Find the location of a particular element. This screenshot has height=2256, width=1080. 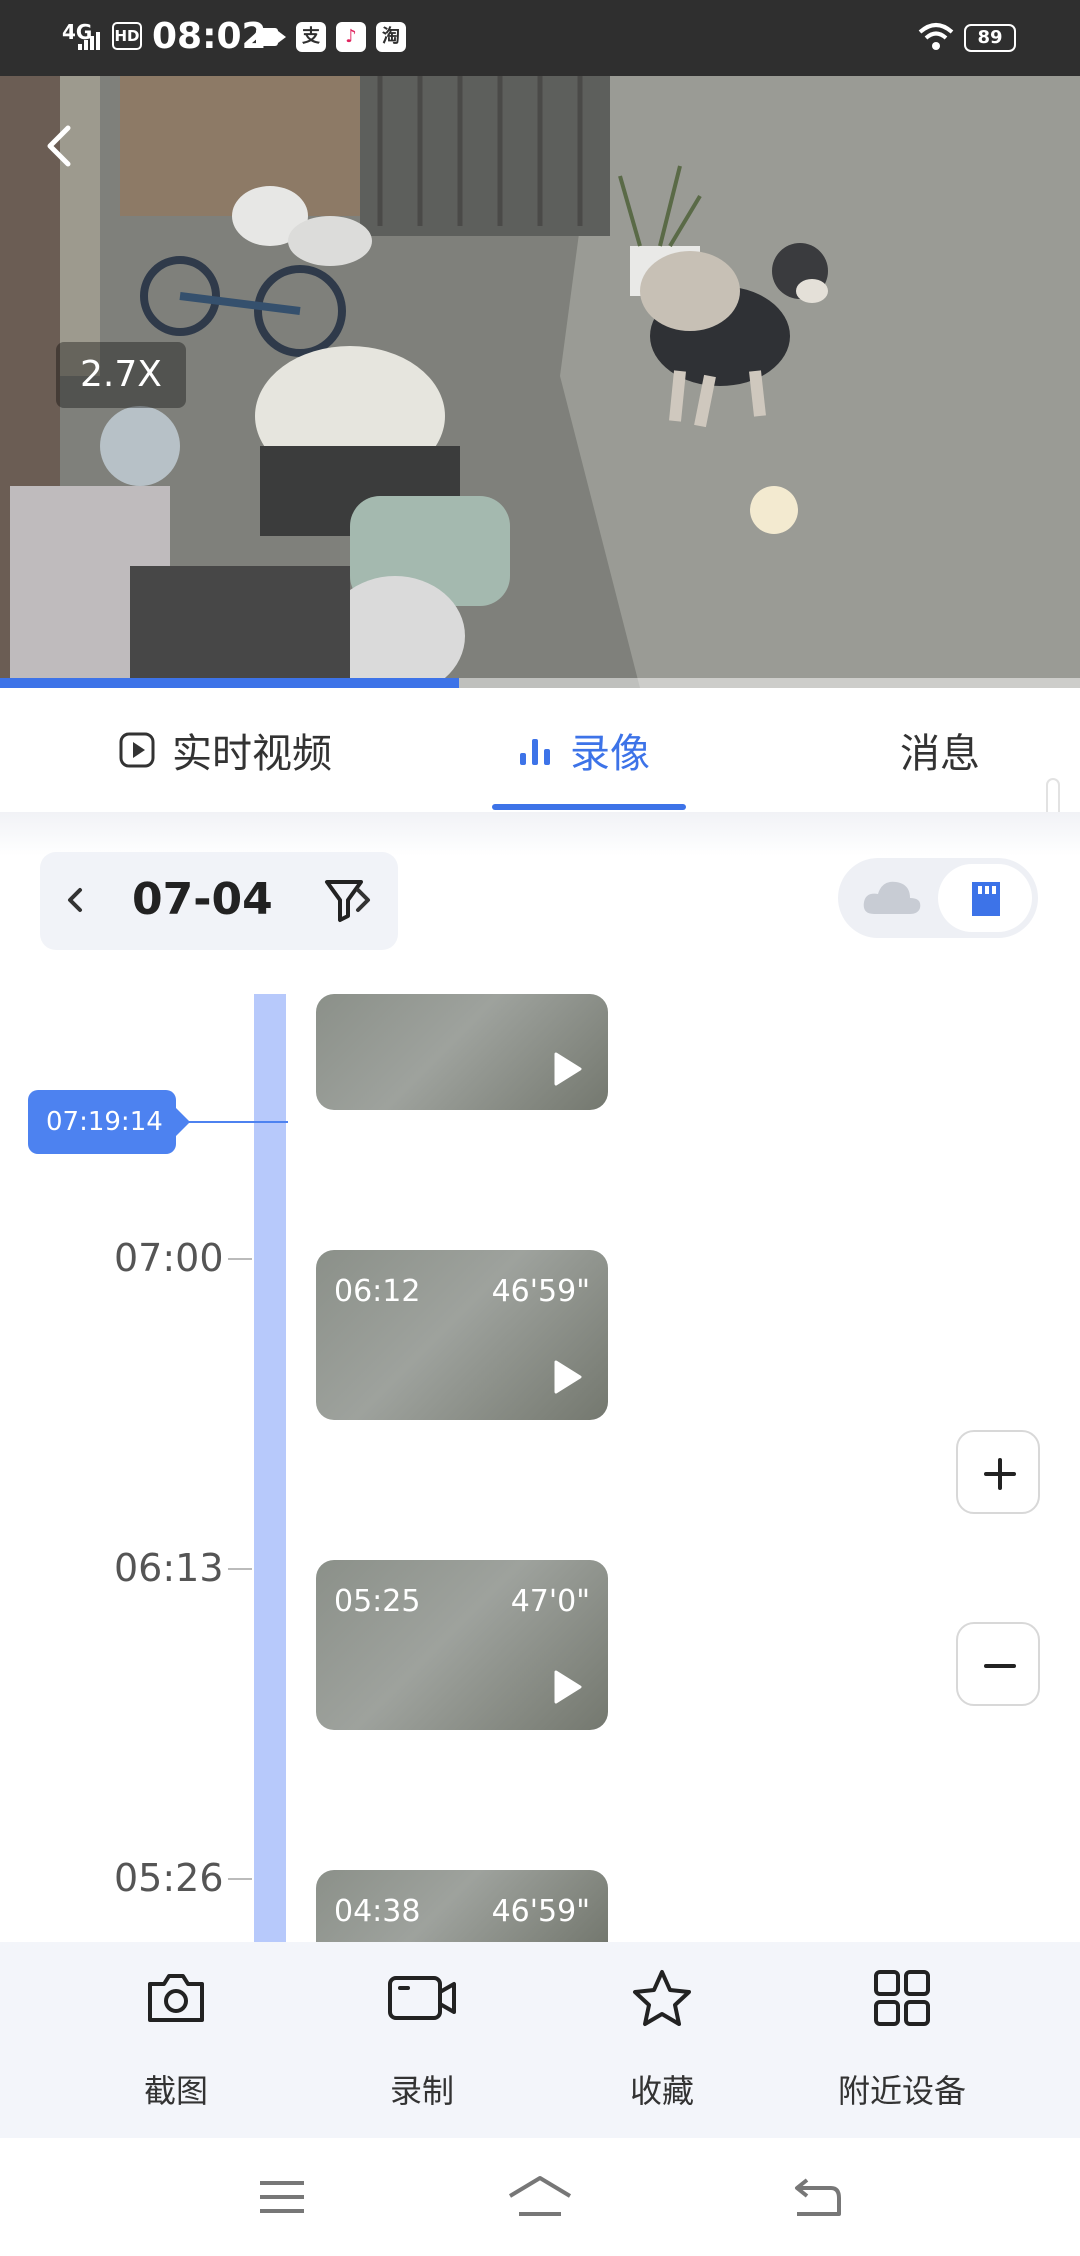

recording-clip: 06:12 46'59" is located at coordinates (462, 1335).